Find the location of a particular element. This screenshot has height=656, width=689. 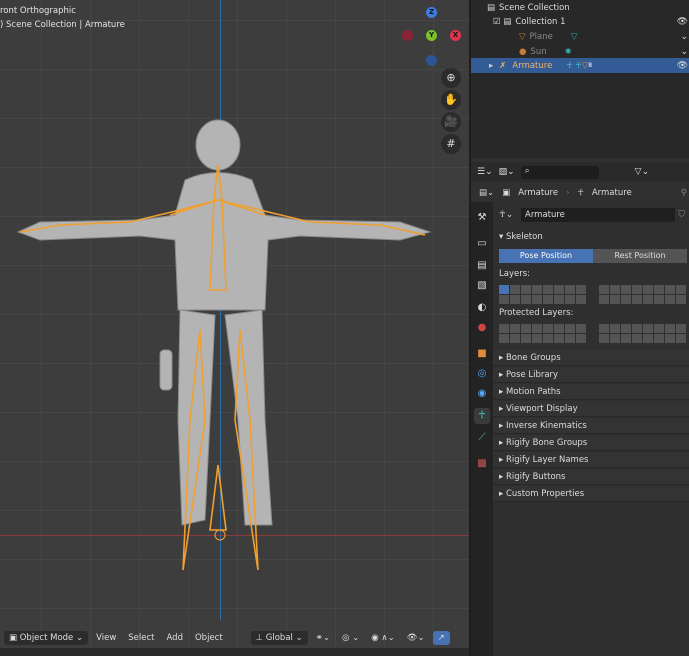

gizmo-neg-x is located at coordinates (407, 35).